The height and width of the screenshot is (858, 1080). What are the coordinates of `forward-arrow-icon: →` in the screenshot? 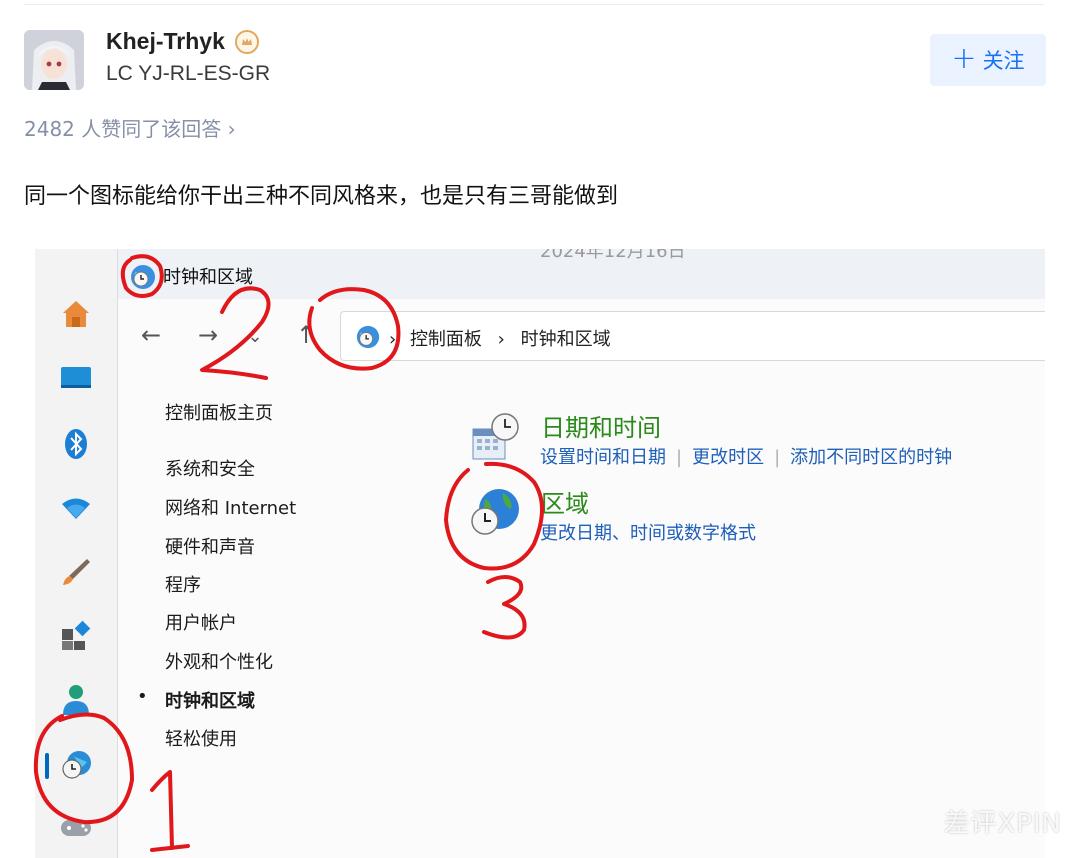 It's located at (208, 335).